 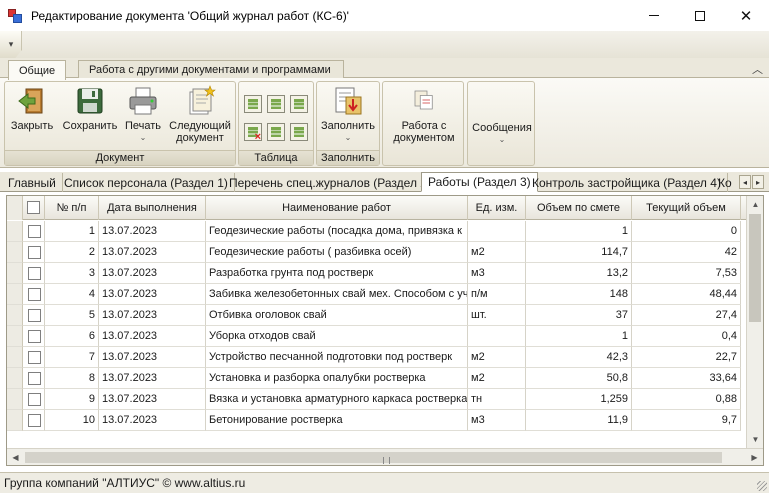 I want to click on tab-works: Работы (Раздел 3), so click(x=479, y=182).